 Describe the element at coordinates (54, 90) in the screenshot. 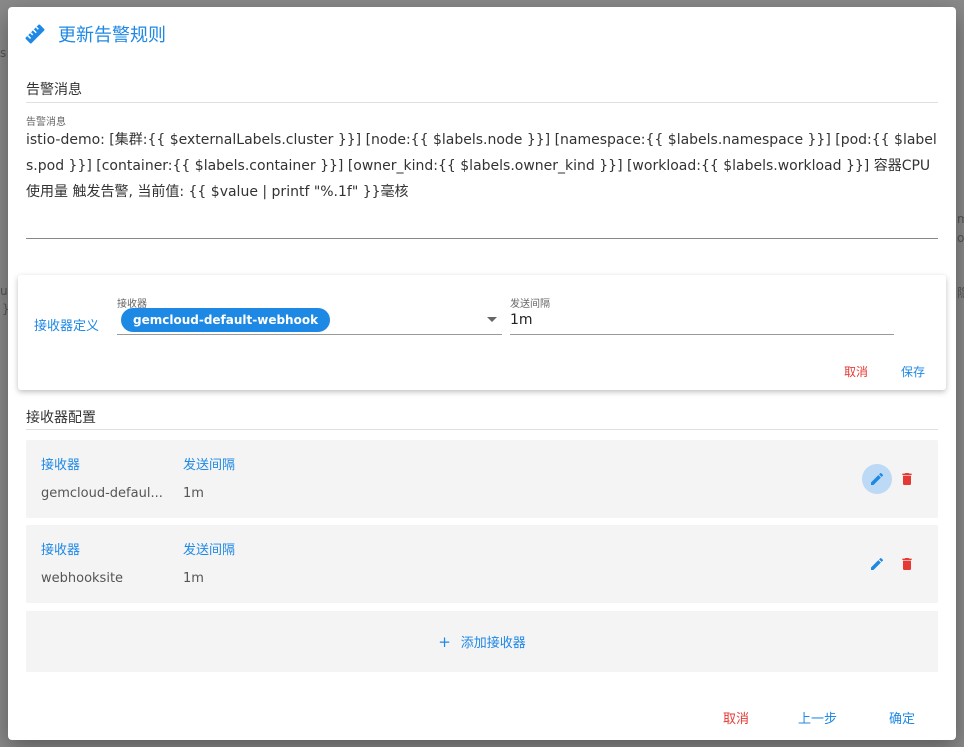

I see `message-section-heading: 告警消息` at that location.